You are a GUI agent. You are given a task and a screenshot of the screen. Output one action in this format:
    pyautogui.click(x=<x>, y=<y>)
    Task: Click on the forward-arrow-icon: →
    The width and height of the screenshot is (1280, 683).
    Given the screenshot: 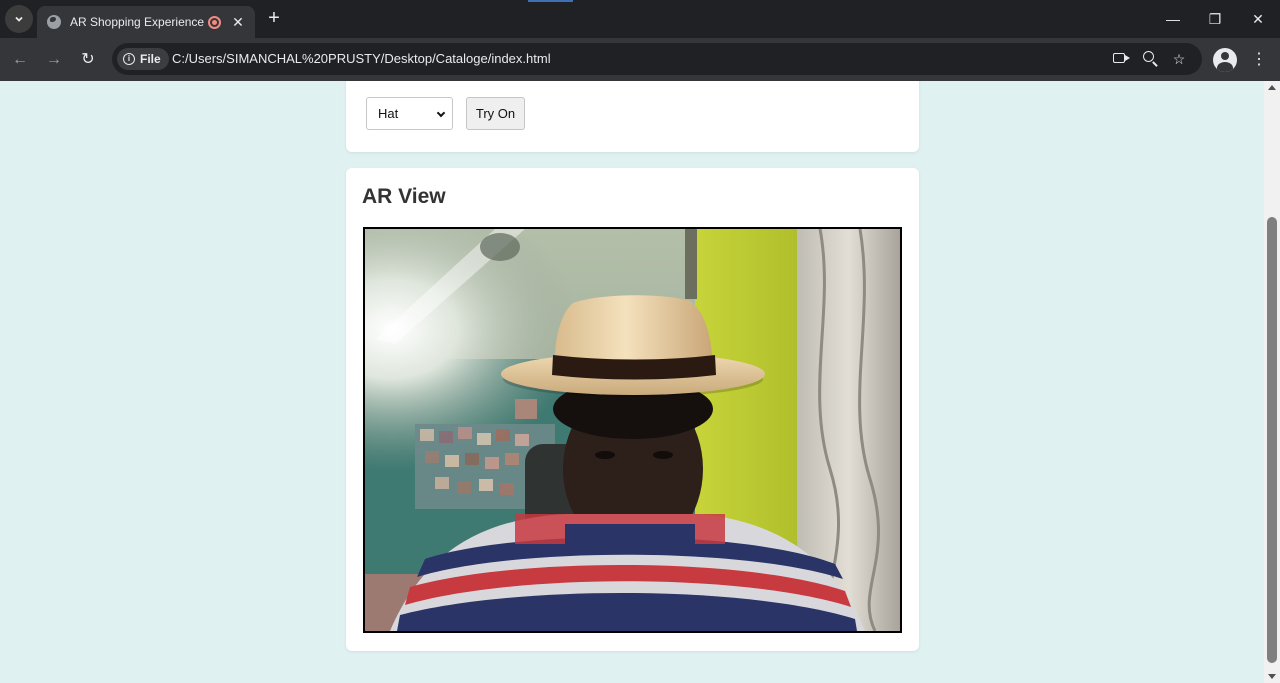 What is the action you would take?
    pyautogui.click(x=54, y=60)
    